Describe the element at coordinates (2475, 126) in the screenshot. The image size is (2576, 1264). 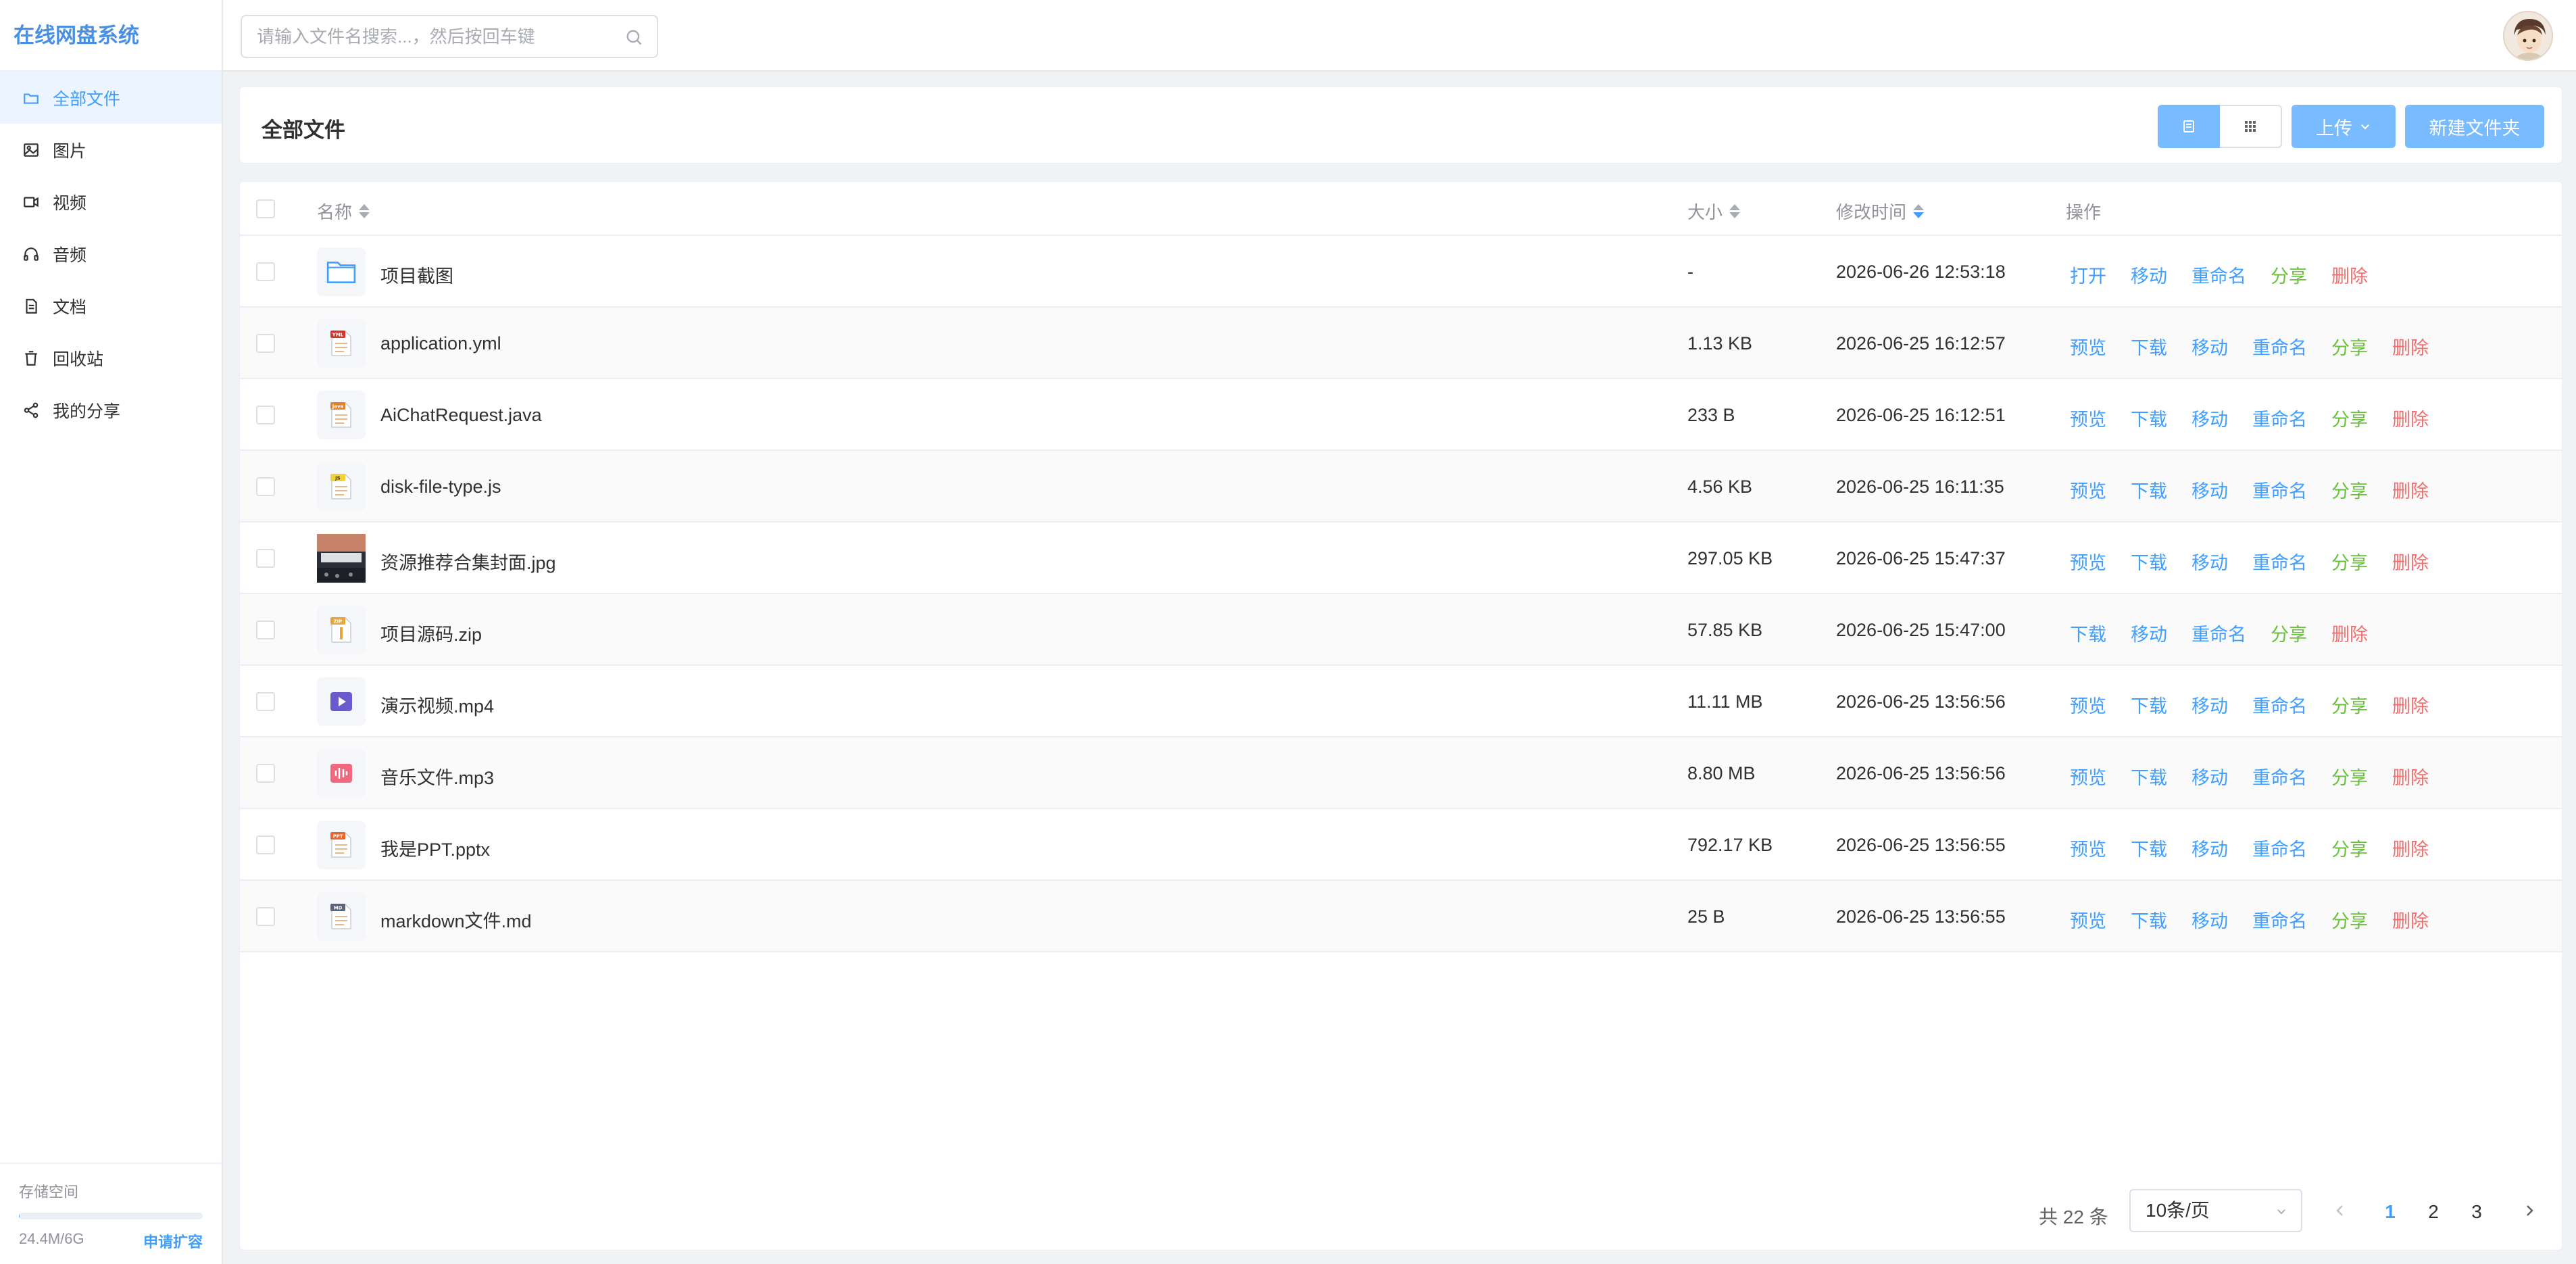
I see `new-folder-button: 新建文件夹` at that location.